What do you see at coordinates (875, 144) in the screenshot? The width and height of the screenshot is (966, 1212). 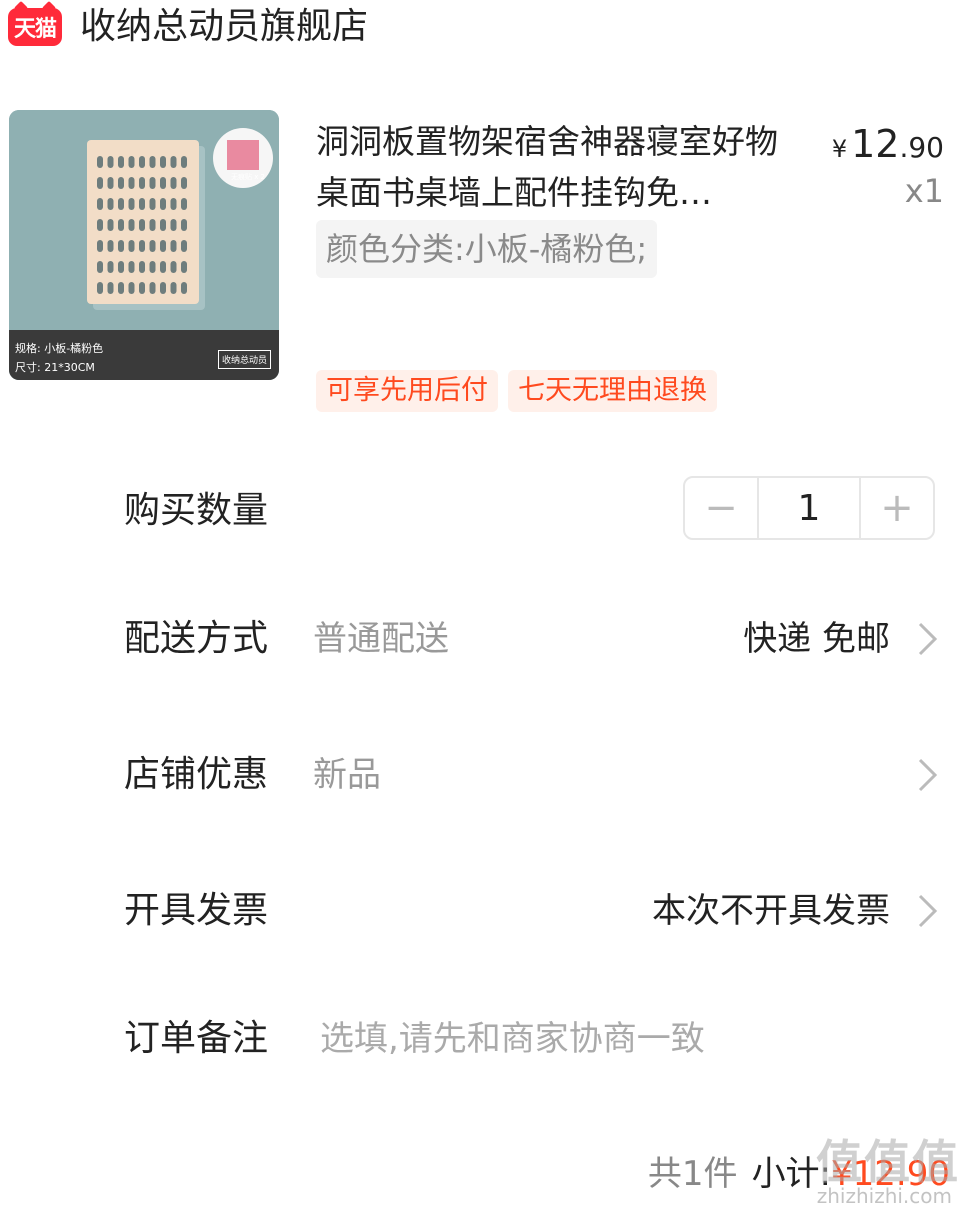 I see `price-integer: 12` at bounding box center [875, 144].